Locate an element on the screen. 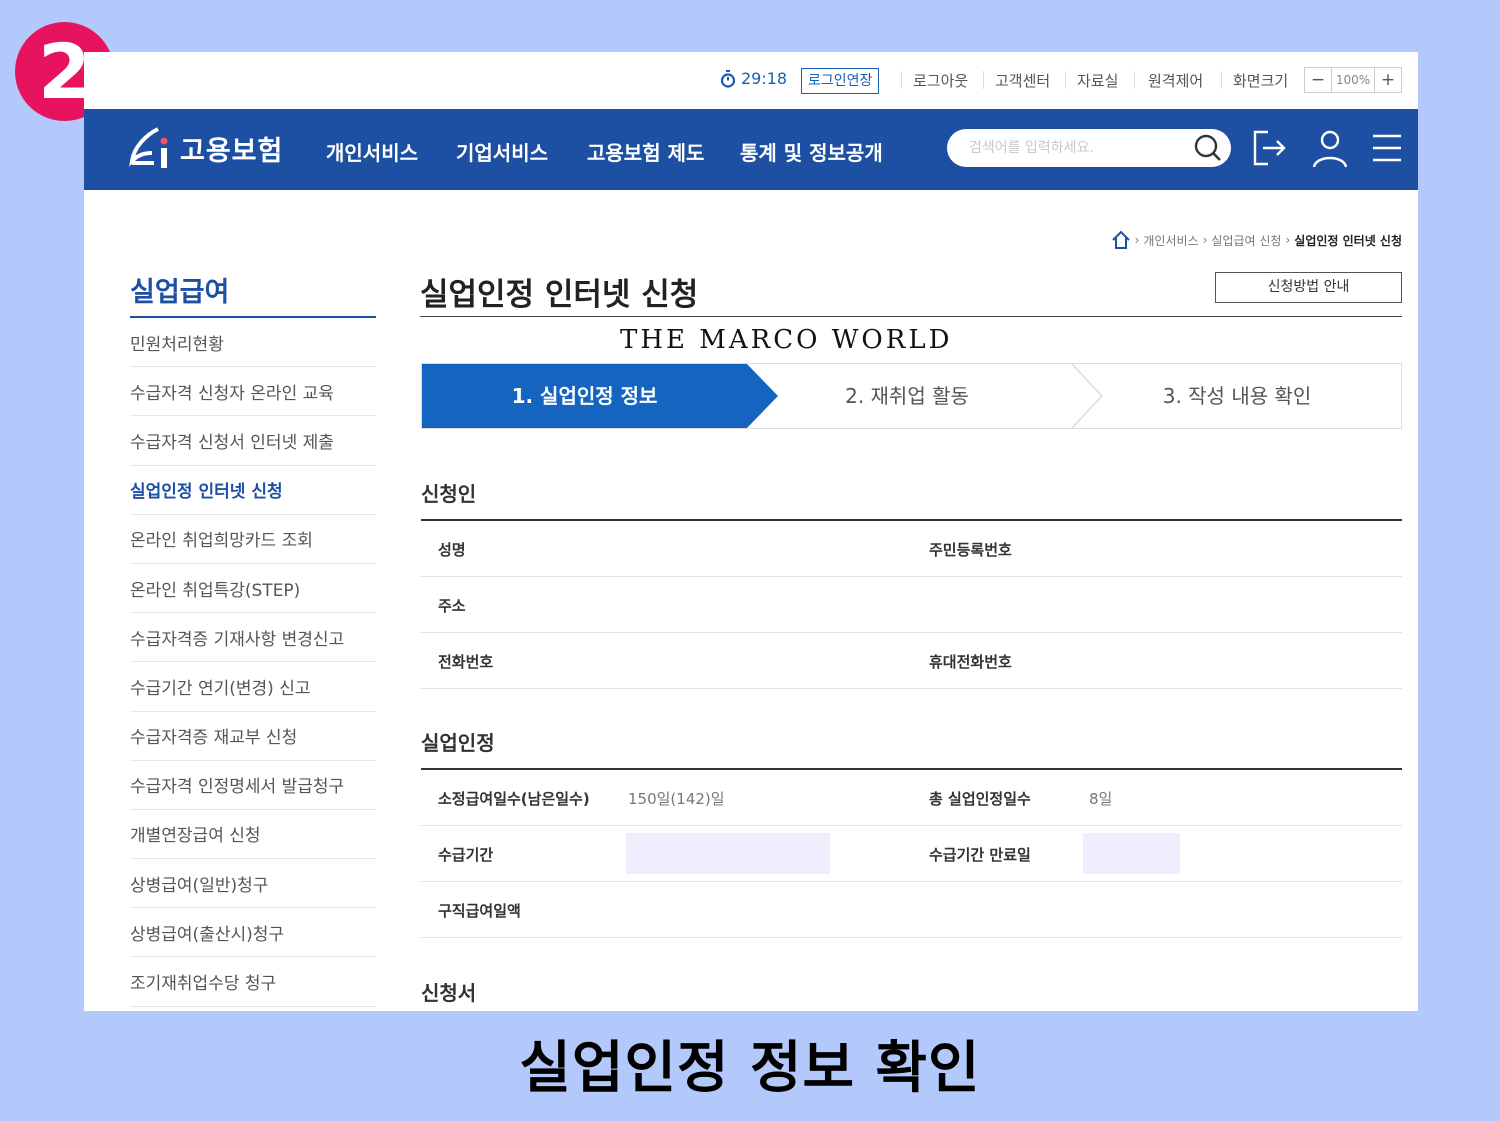 The image size is (1500, 1121). logo-mark-icon is located at coordinates (148, 147).